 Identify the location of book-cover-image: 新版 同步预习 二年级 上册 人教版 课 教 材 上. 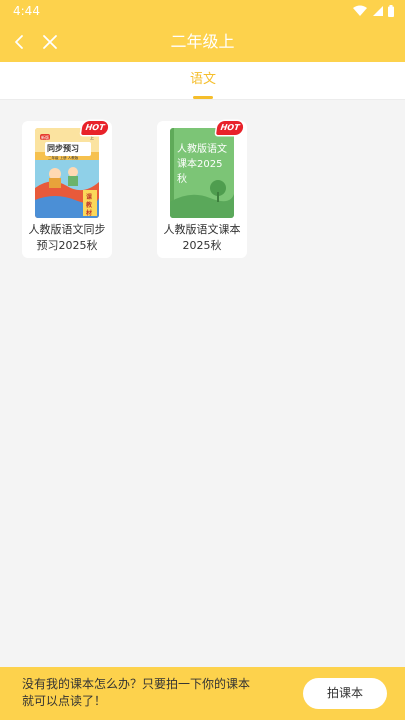
(67, 173).